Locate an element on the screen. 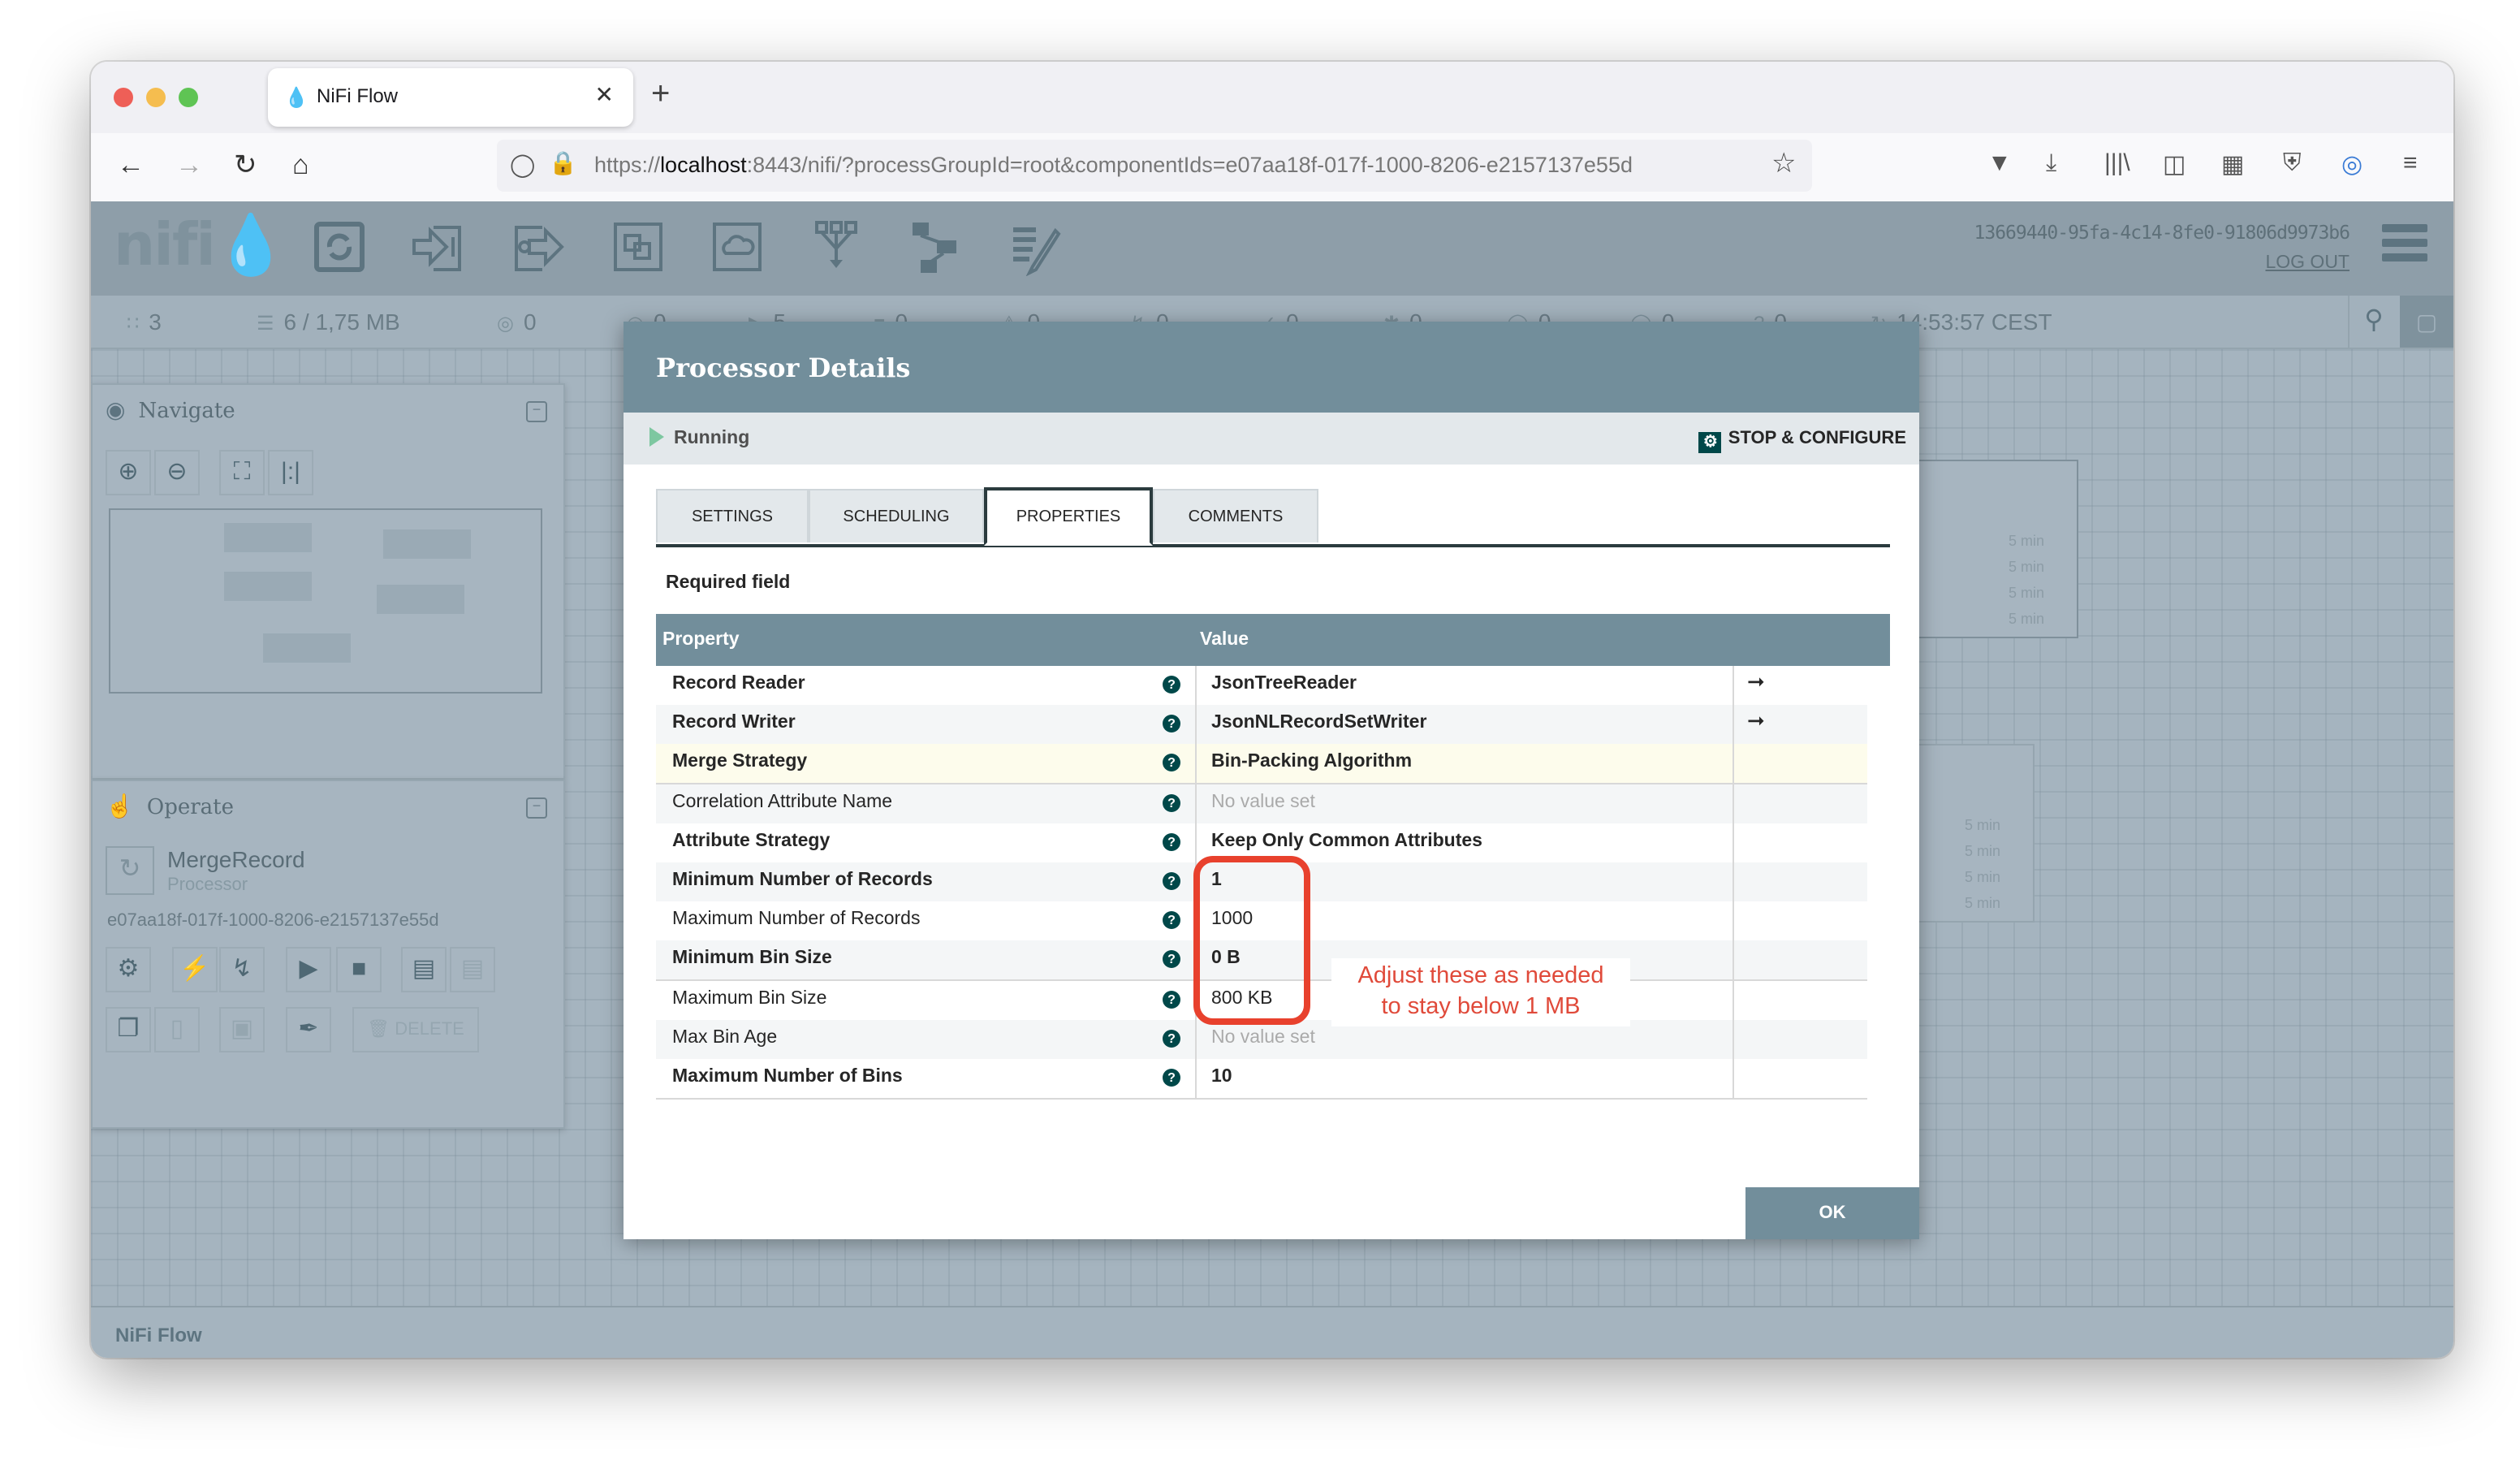  navigate-palette: ◉ Navigate − ⊕ ⊖ ⛶ |:| is located at coordinates (328, 581).